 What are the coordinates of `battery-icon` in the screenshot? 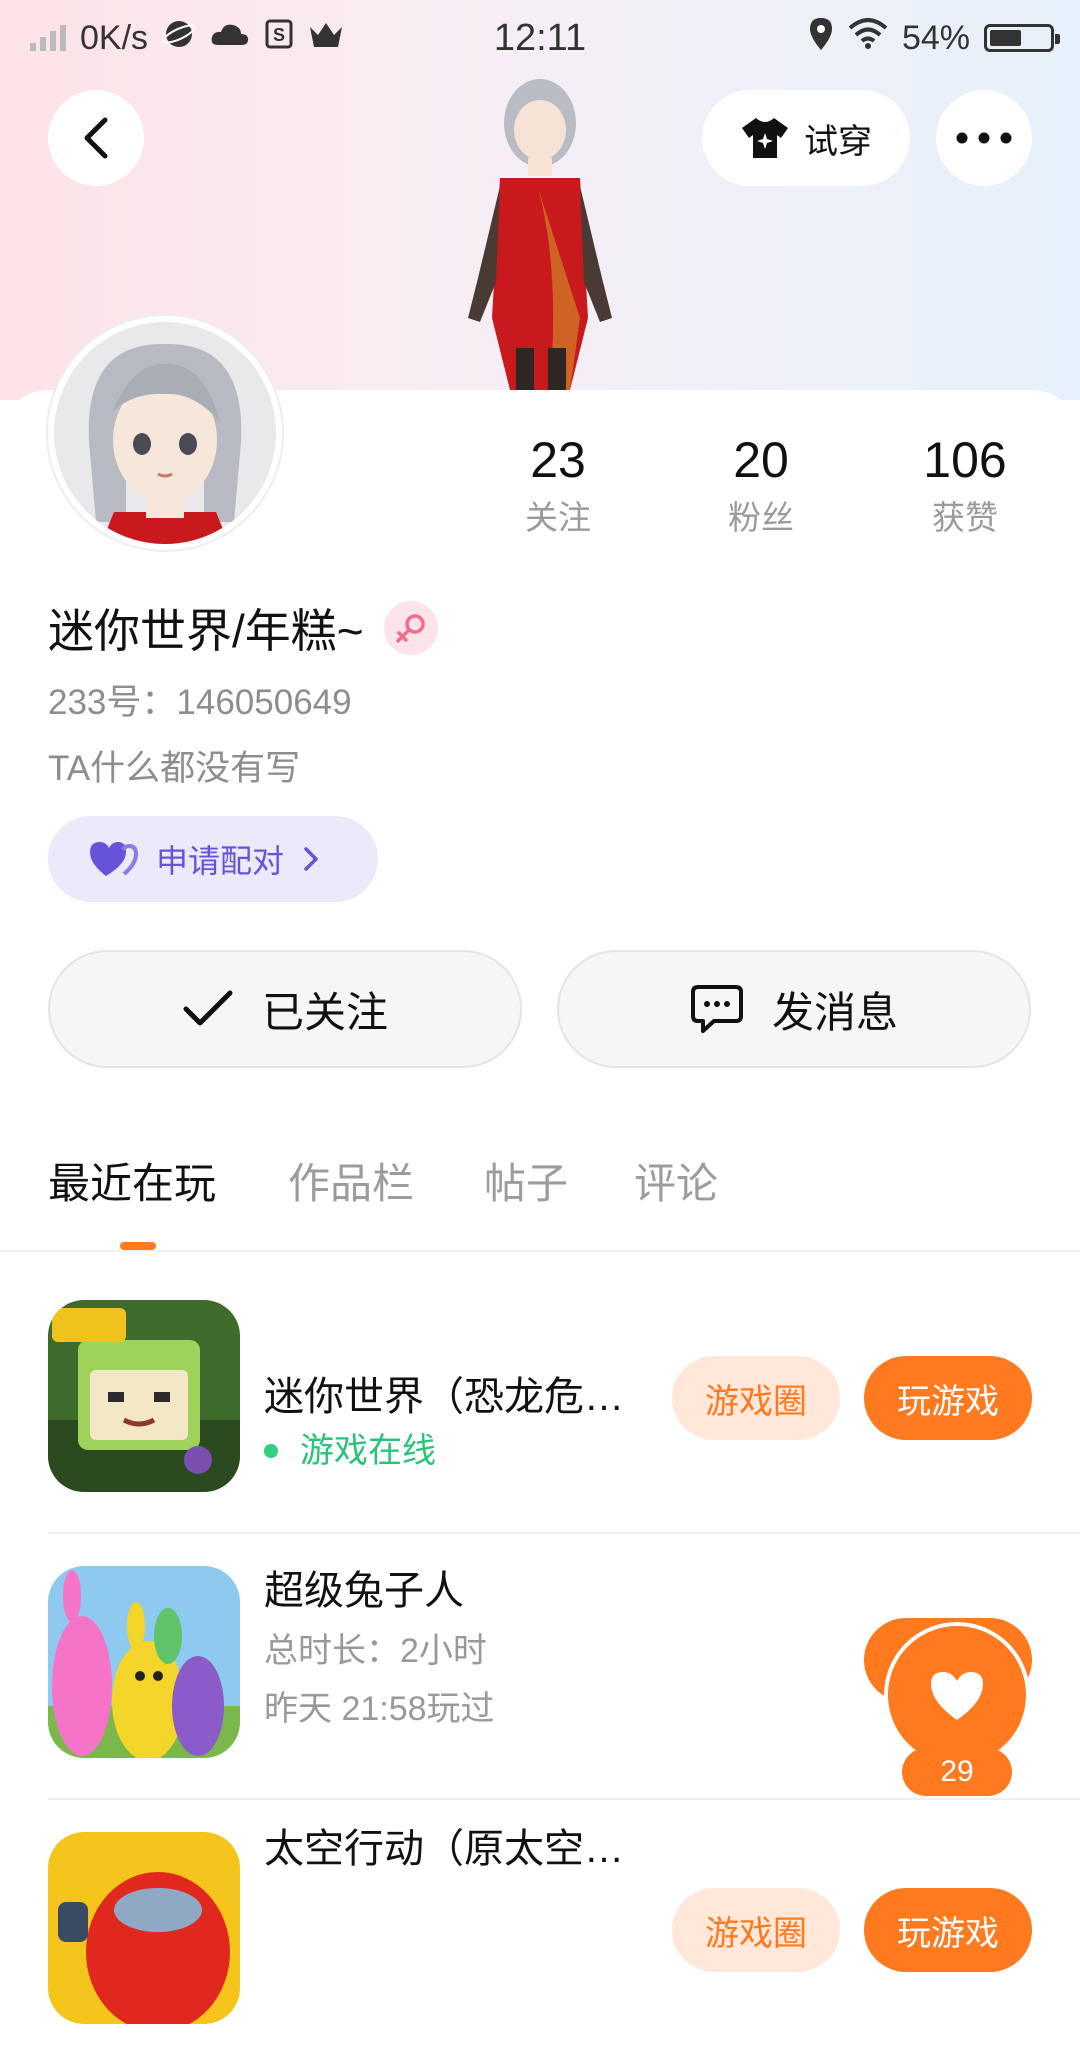 It's located at (1022, 38).